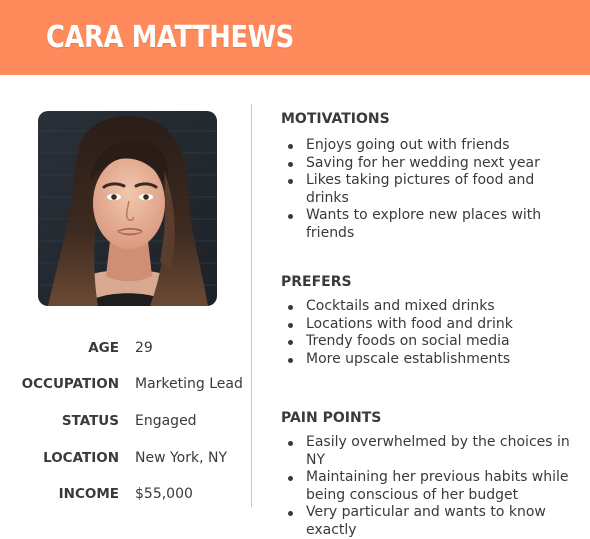 The image size is (590, 539). What do you see at coordinates (125, 494) in the screenshot?
I see `info-row-income: INCOME $55,000` at bounding box center [125, 494].